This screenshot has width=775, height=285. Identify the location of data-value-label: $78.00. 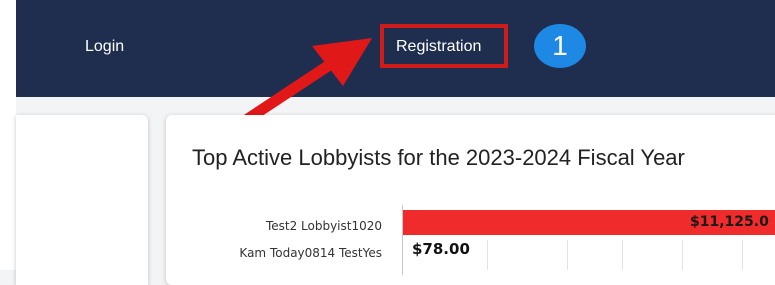
(441, 249).